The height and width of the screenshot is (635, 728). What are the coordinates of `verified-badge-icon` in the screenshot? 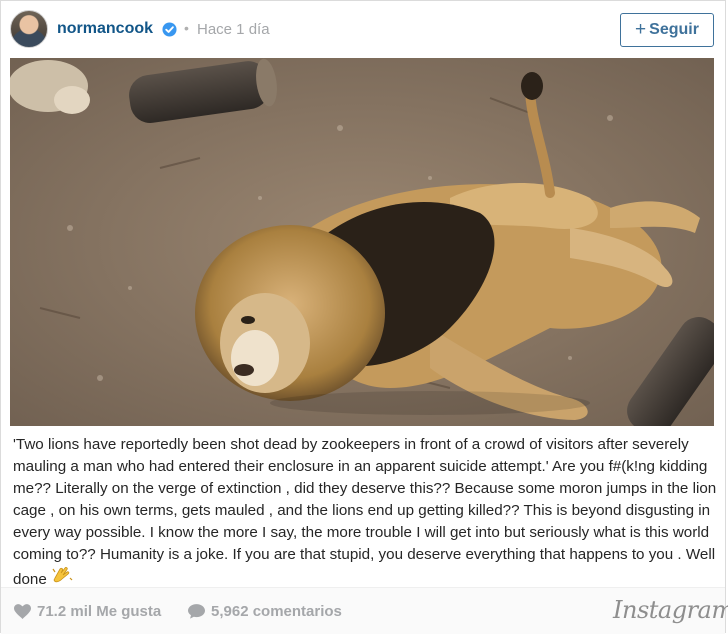 It's located at (169, 29).